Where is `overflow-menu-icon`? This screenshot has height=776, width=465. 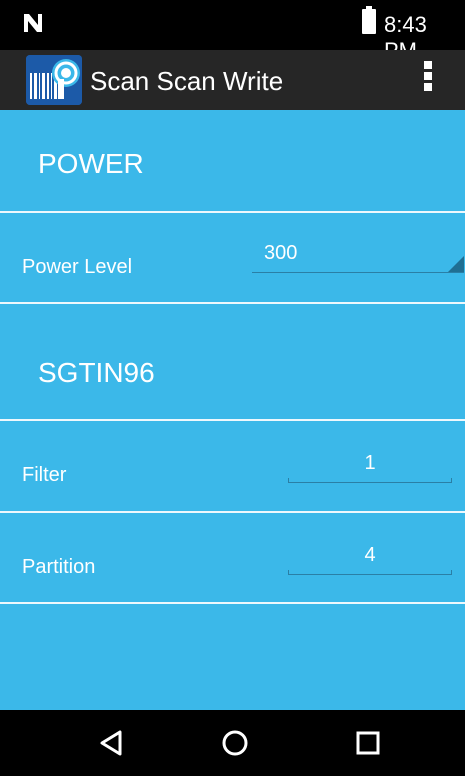 overflow-menu-icon is located at coordinates (429, 79).